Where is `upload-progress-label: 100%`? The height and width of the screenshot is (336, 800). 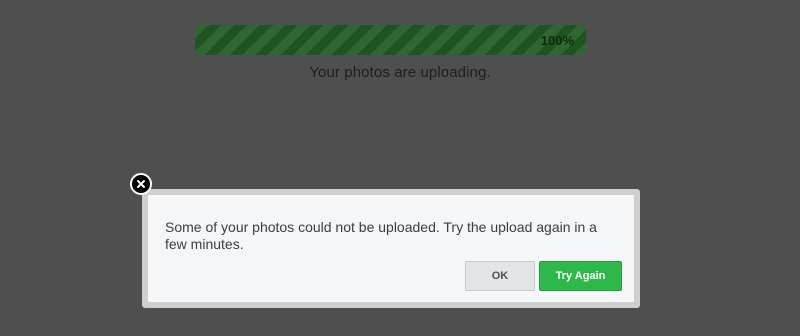 upload-progress-label: 100% is located at coordinates (557, 40).